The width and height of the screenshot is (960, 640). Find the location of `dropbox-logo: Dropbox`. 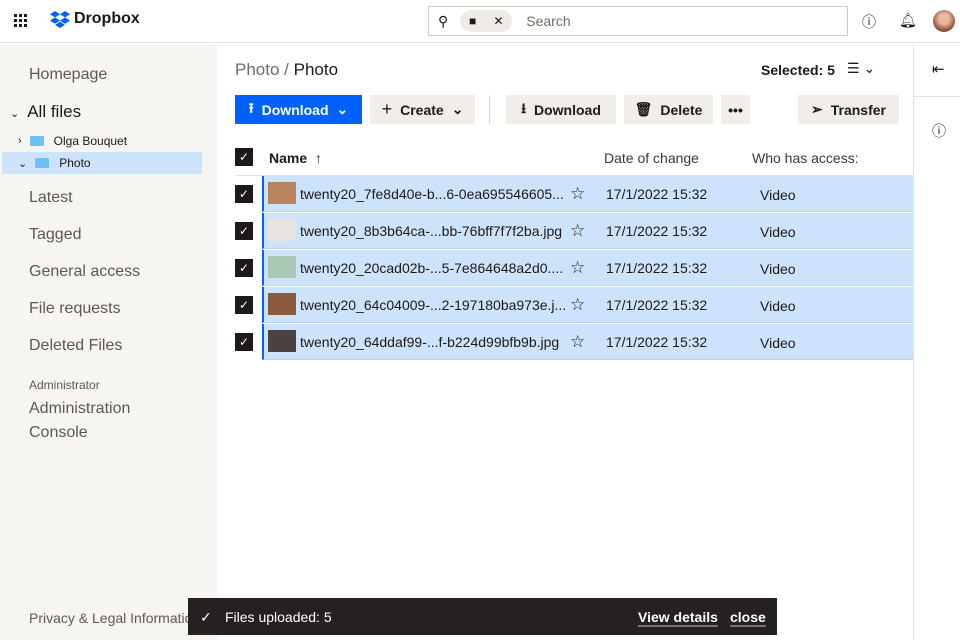

dropbox-logo: Dropbox is located at coordinates (95, 19).